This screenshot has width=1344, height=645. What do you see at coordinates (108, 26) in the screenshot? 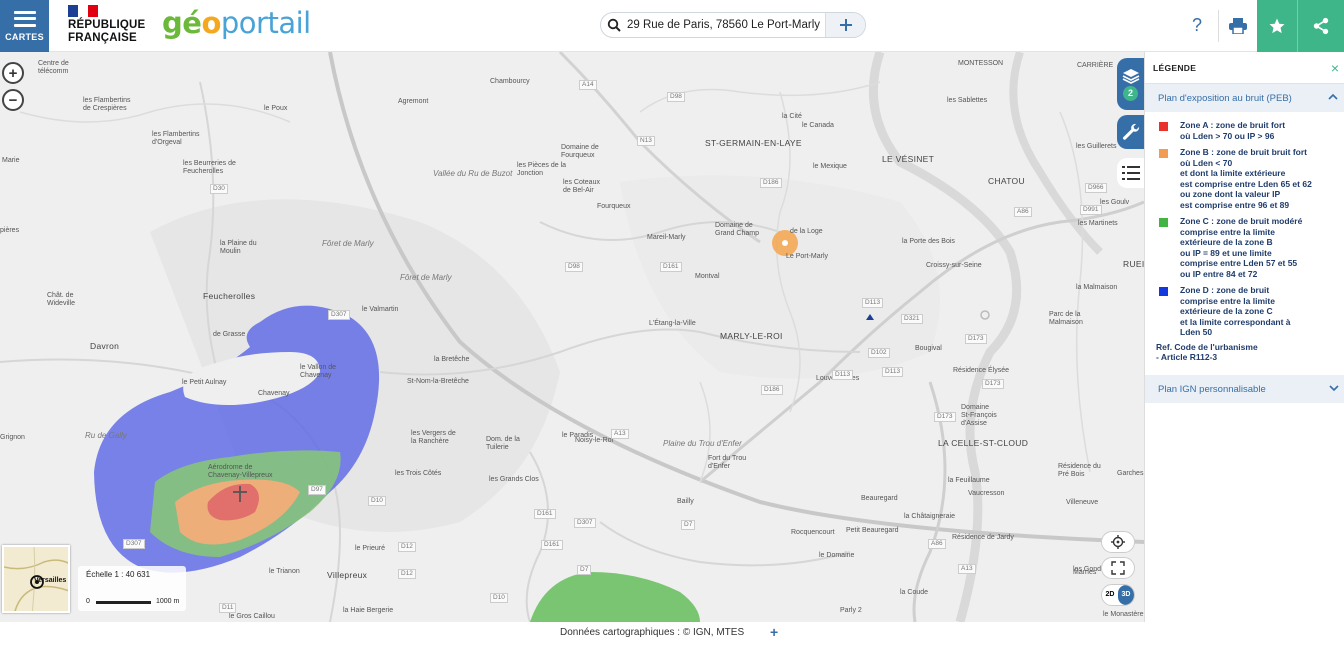
I see `republique-francaise-logo: RÉPUBLIQUE FRANÇAISE` at bounding box center [108, 26].